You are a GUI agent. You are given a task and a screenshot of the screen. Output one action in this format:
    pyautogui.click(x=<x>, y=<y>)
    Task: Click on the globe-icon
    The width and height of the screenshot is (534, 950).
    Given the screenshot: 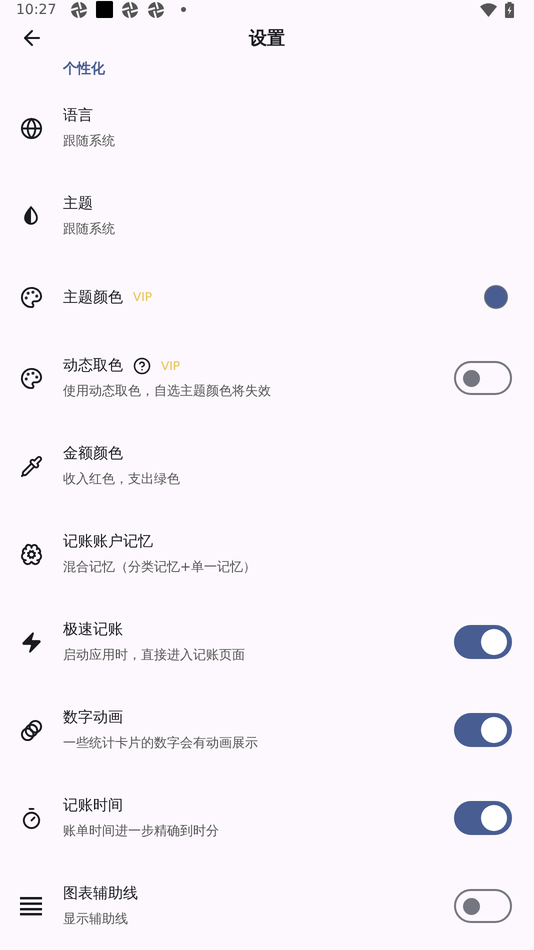 What is the action you would take?
    pyautogui.click(x=31, y=128)
    